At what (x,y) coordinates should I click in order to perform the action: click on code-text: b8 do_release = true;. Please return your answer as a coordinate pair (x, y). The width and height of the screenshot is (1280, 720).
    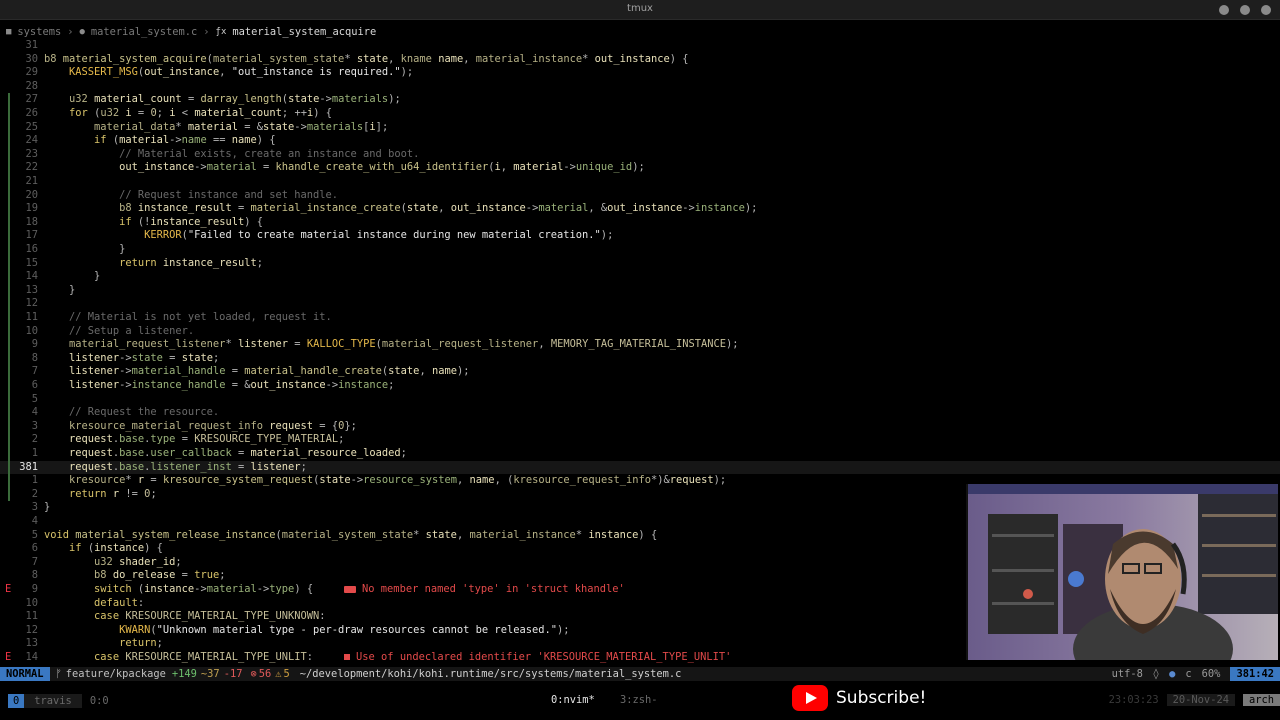
    Looking at the image, I should click on (160, 575).